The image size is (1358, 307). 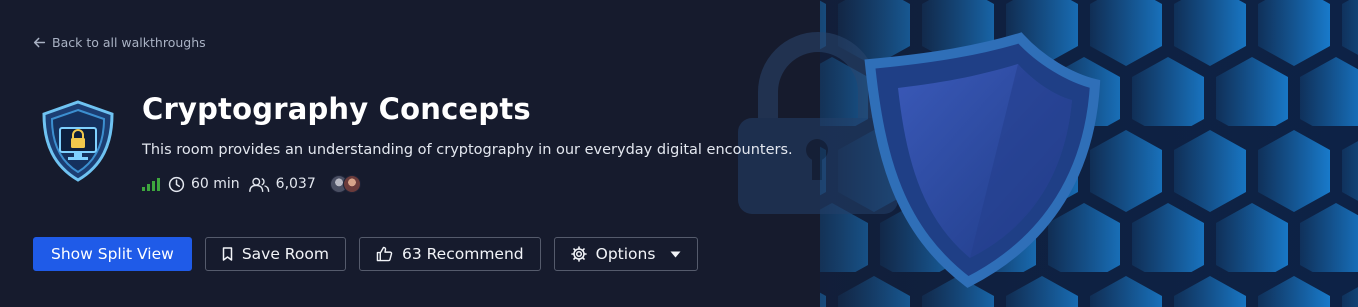 I want to click on show-split-view-button: Show Split View, so click(x=112, y=254).